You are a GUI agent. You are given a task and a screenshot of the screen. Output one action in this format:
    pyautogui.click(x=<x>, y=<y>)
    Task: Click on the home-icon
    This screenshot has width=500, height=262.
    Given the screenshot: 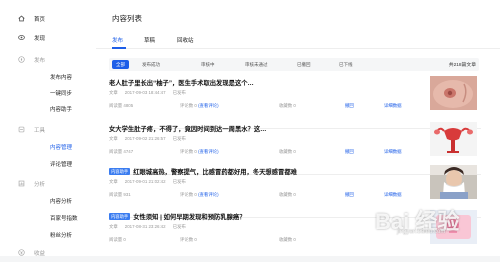 What is the action you would take?
    pyautogui.click(x=21, y=18)
    